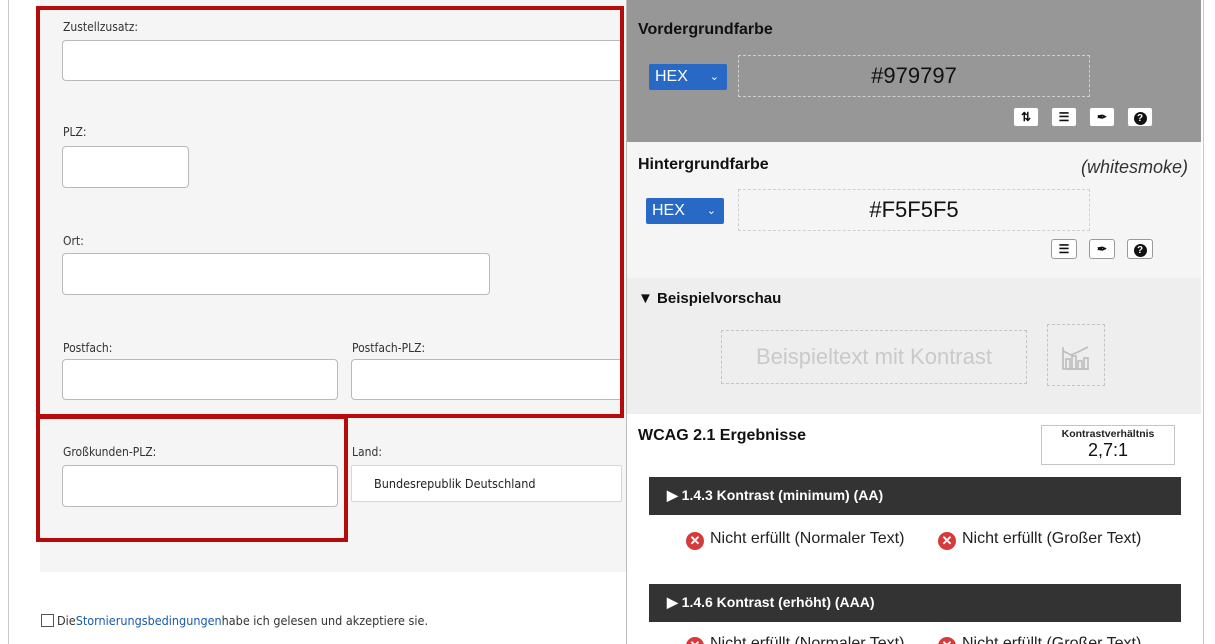  I want to click on foreground-adjust-button: ☰, so click(1064, 117).